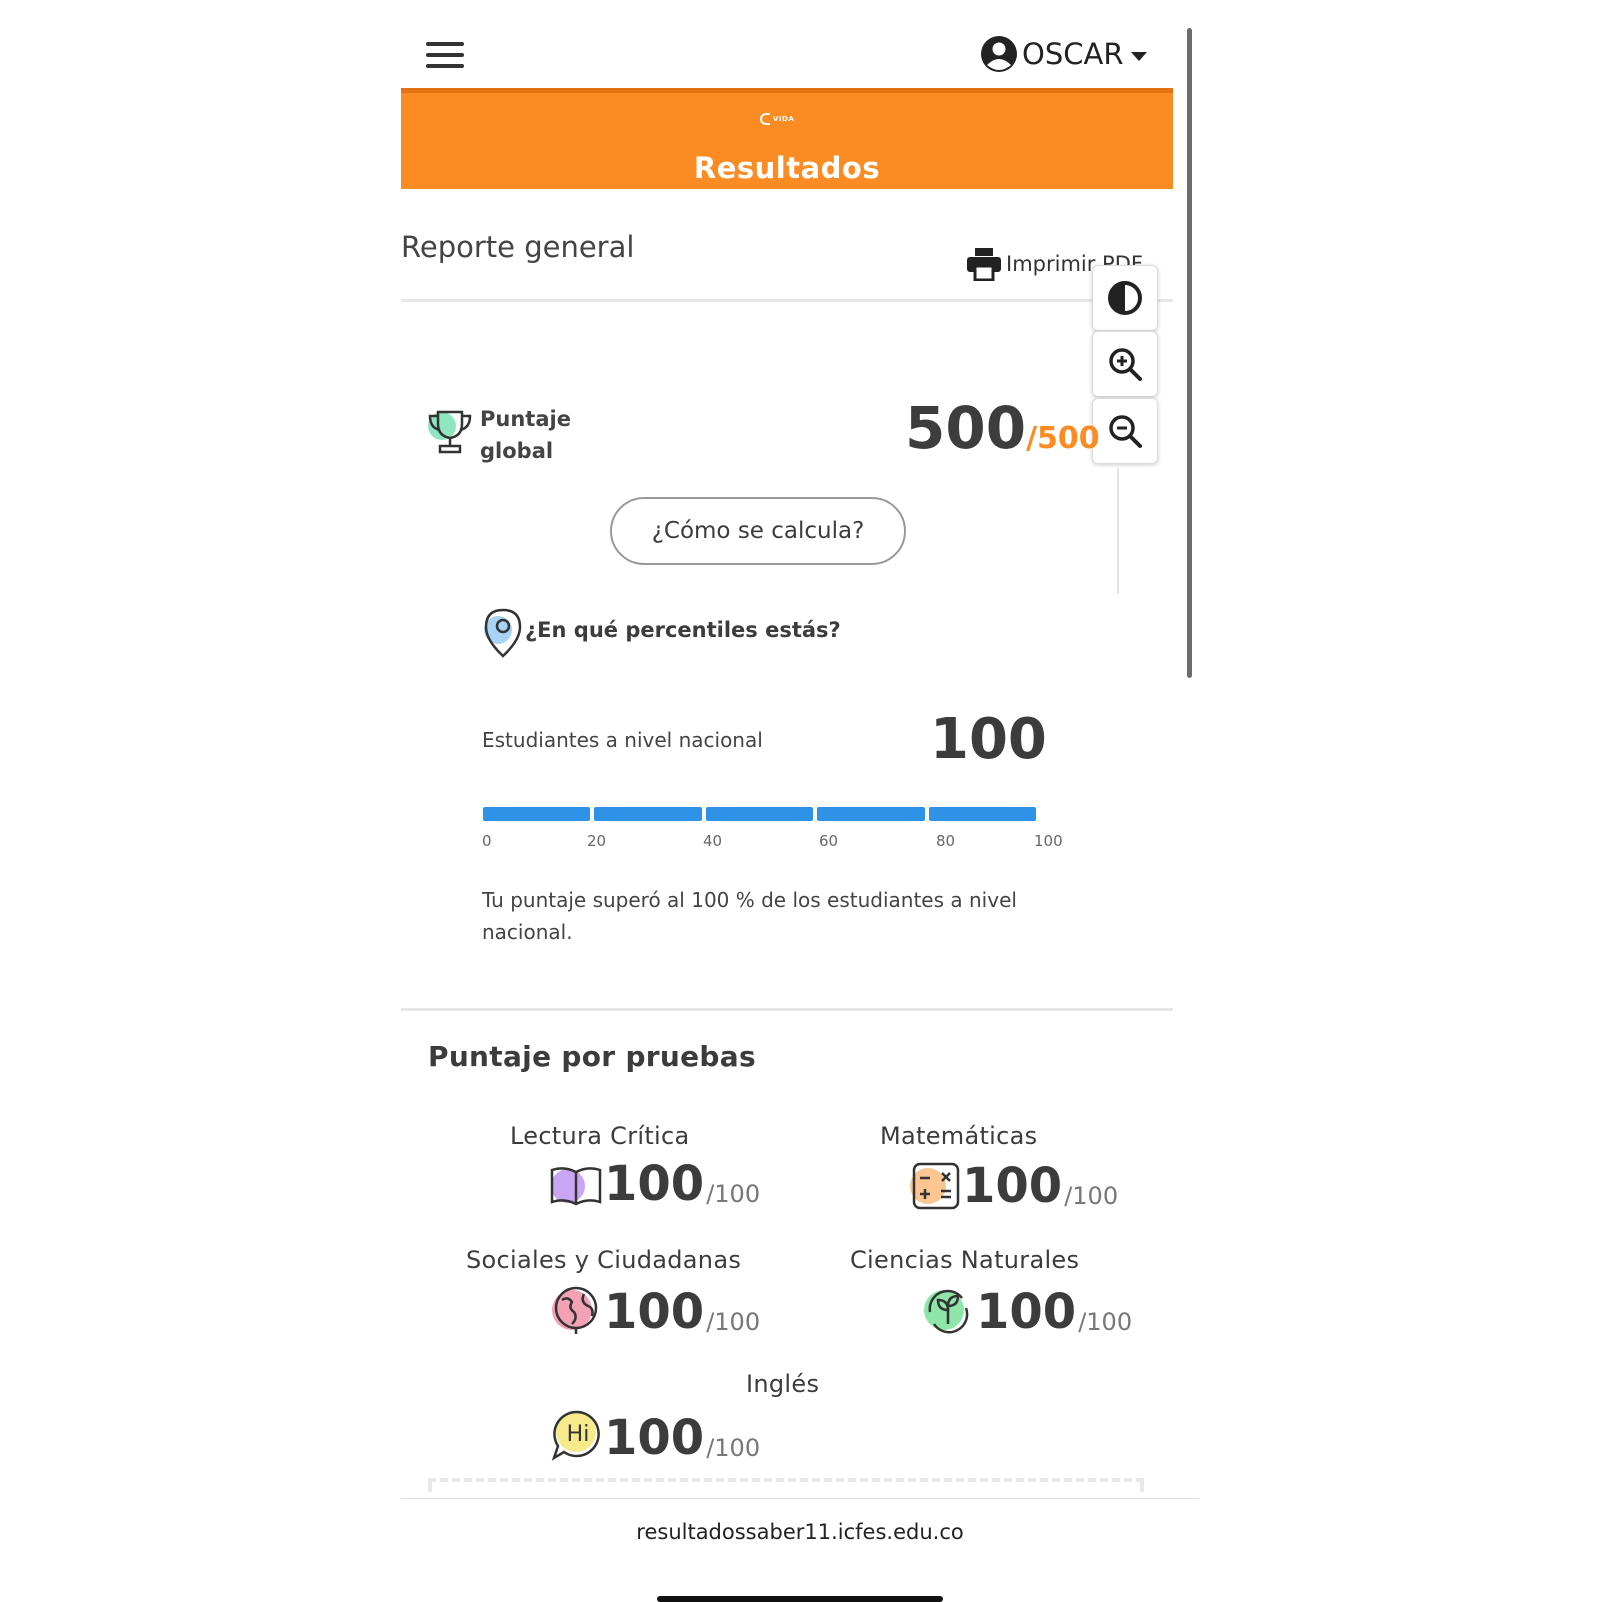  I want to click on user-avatar-icon, so click(999, 54).